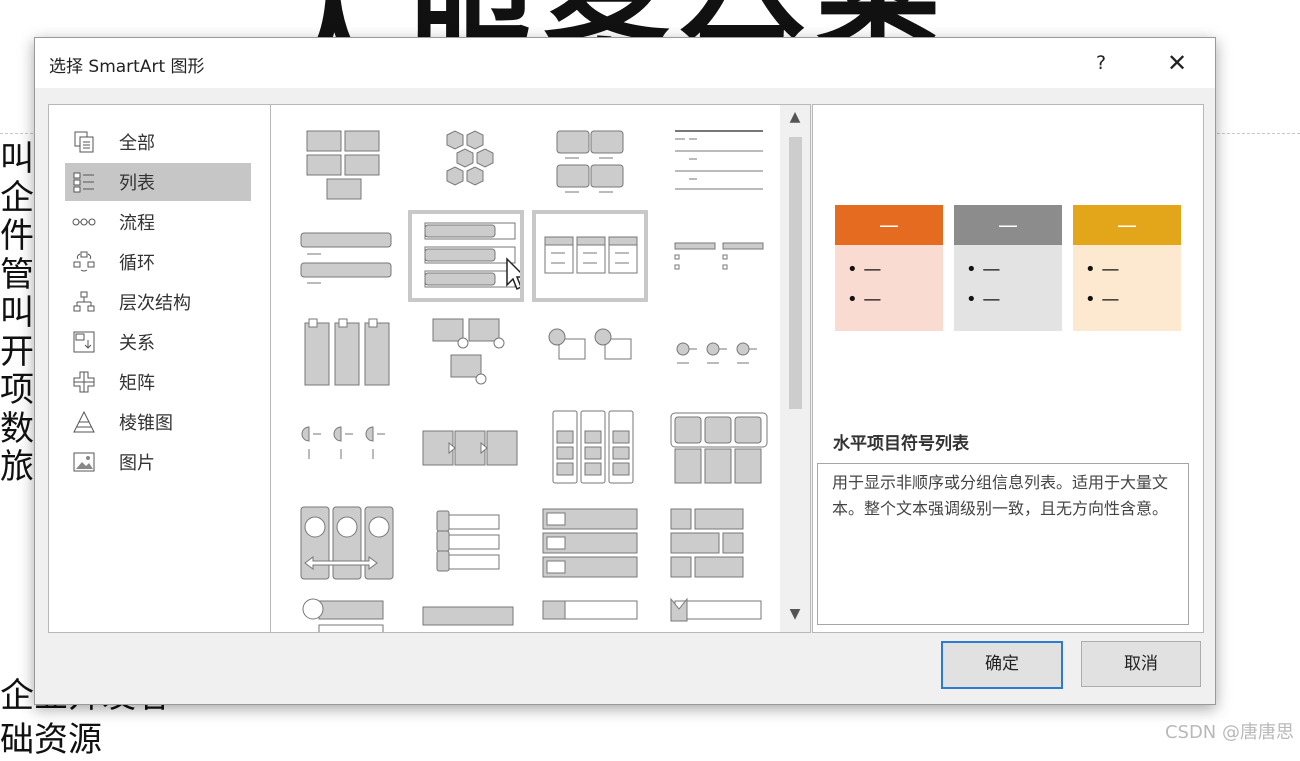 Image resolution: width=1300 pixels, height=761 pixels. Describe the element at coordinates (84, 462) in the screenshot. I see `picture-icon` at that location.